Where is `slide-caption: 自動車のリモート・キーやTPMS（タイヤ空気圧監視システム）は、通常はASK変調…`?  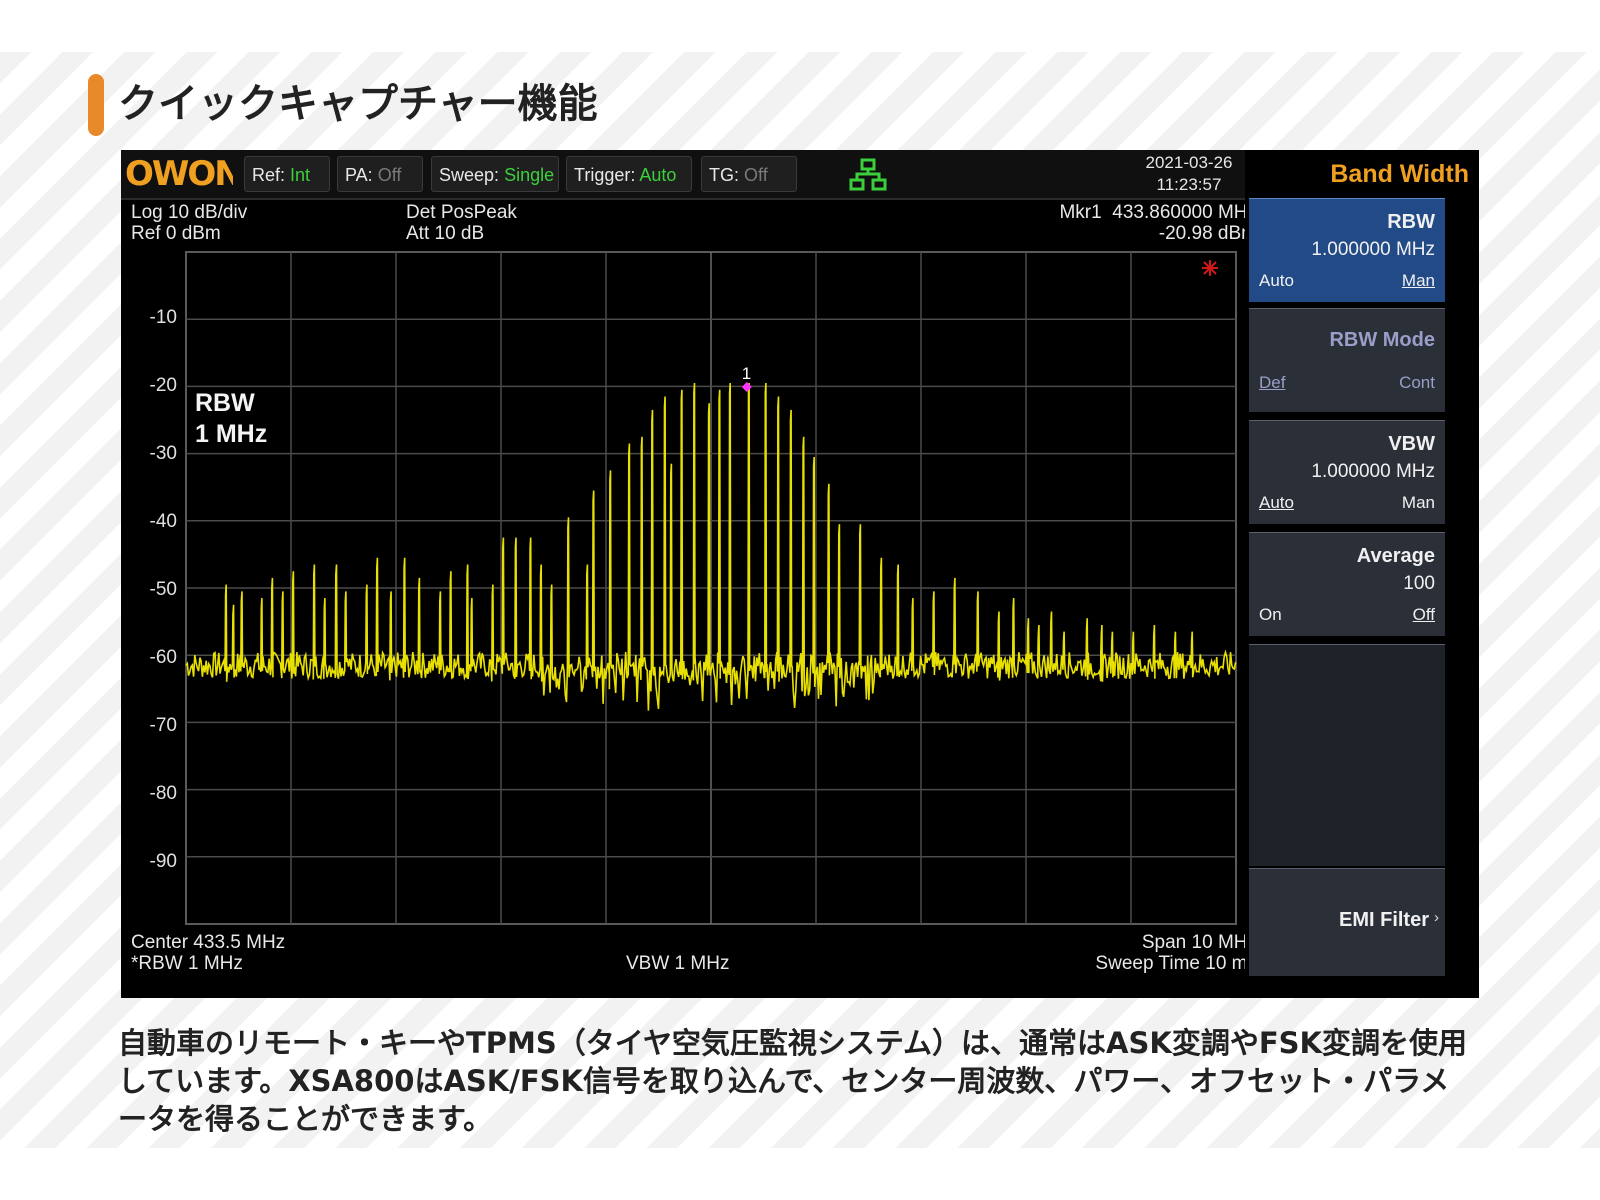 slide-caption: 自動車のリモート・キーやTPMS（タイヤ空気圧監視システム）は、通常はASK変調… is located at coordinates (793, 1081).